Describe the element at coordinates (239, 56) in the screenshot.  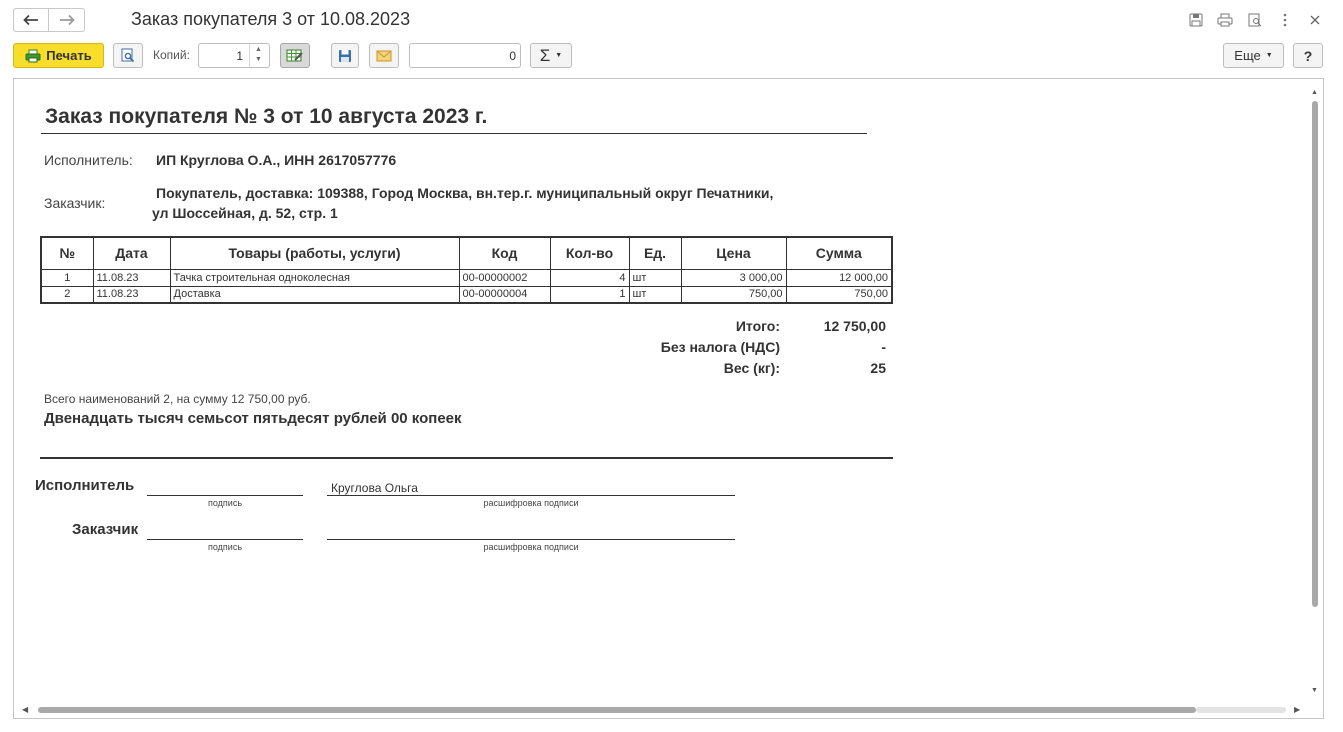
I see `copies-value: 1` at that location.